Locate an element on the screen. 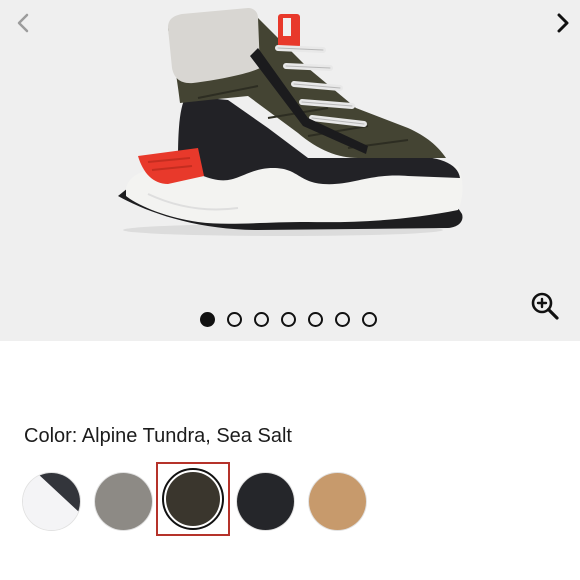 This screenshot has height=580, width=580. swatch-split-icon is located at coordinates (51, 501).